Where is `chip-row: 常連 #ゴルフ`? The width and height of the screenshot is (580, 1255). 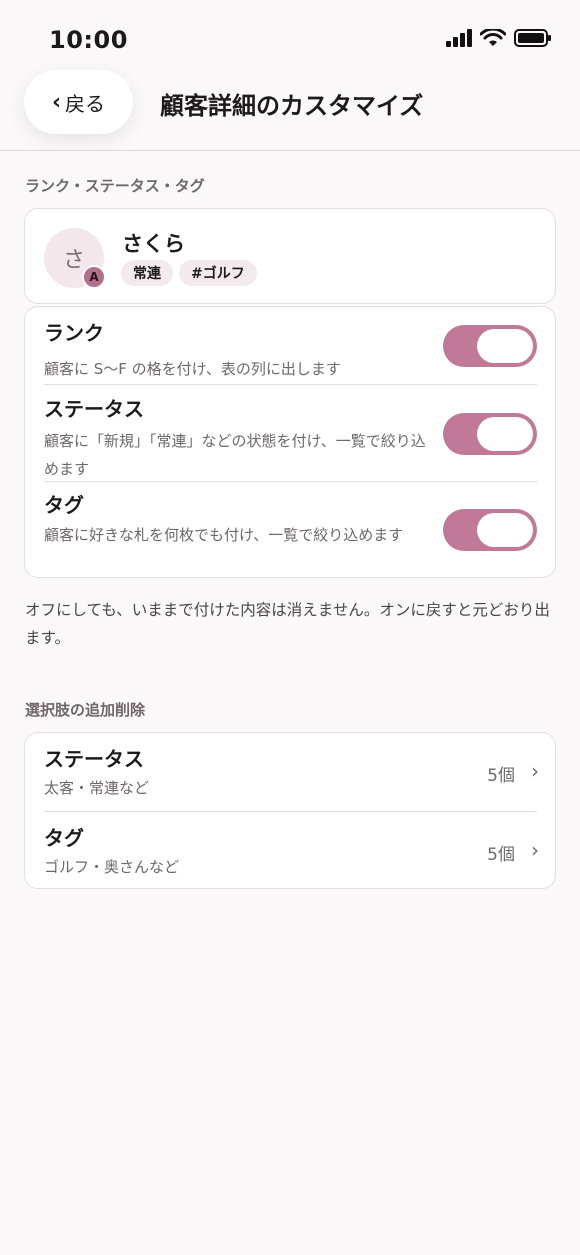 chip-row: 常連 #ゴルフ is located at coordinates (189, 273).